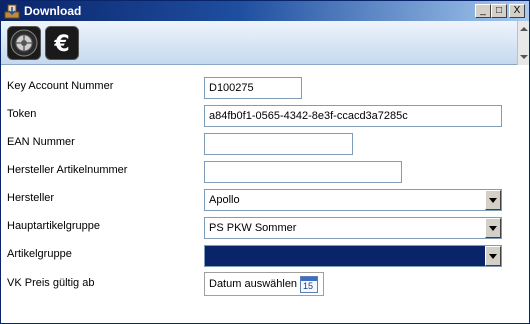  Describe the element at coordinates (524, 57) in the screenshot. I see `scroll-down-arrow-icon` at that location.